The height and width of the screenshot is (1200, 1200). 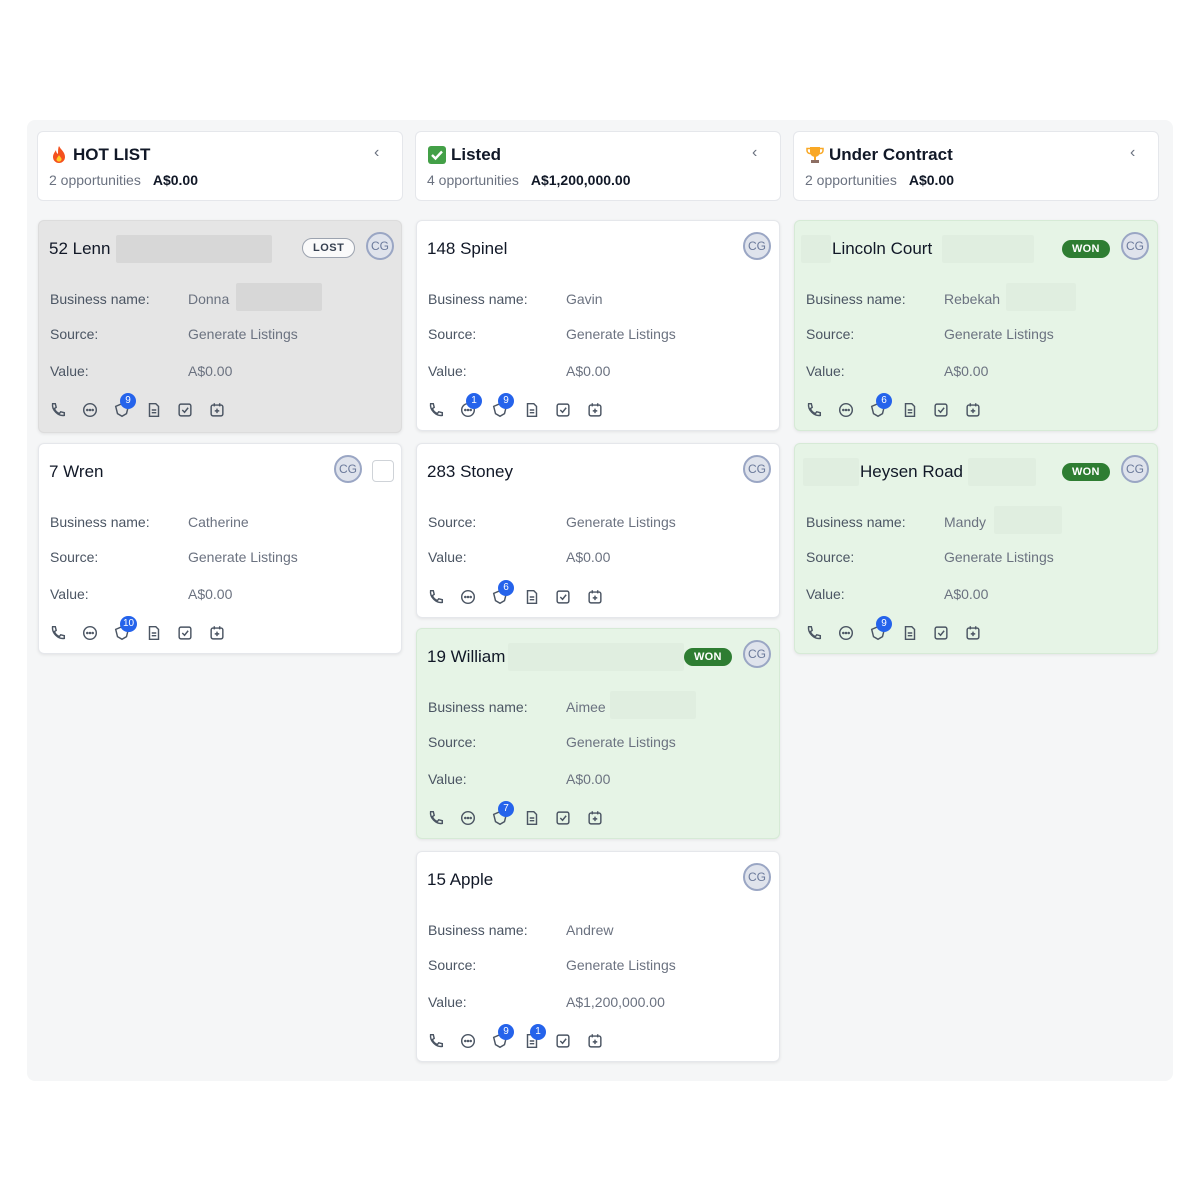 I want to click on business-name-value: Catherine, so click(x=218, y=522).